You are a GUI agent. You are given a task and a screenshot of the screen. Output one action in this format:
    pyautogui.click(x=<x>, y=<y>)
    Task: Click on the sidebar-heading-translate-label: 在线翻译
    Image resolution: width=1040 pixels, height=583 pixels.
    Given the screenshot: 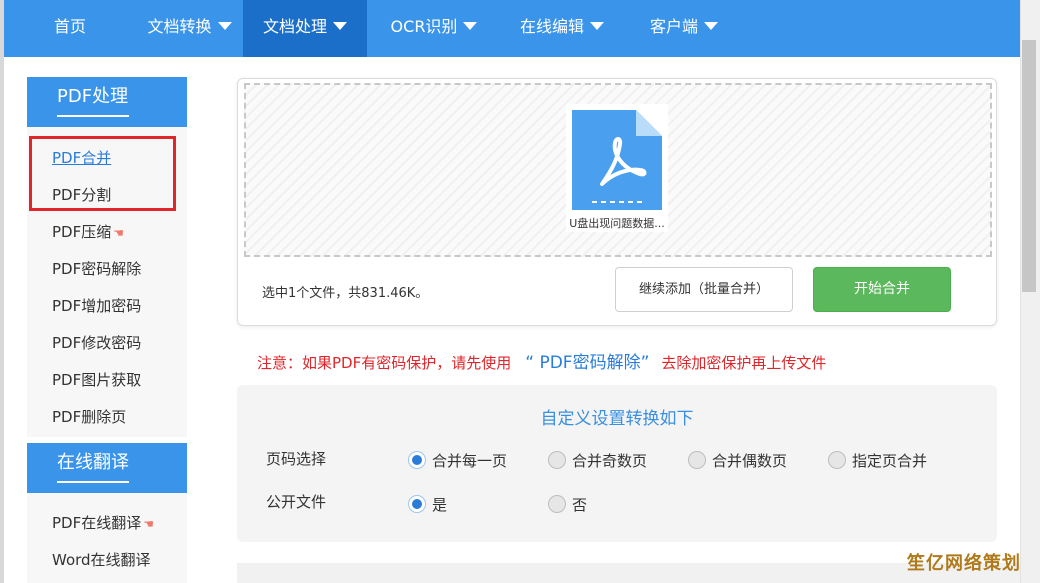 What is the action you would take?
    pyautogui.click(x=93, y=462)
    